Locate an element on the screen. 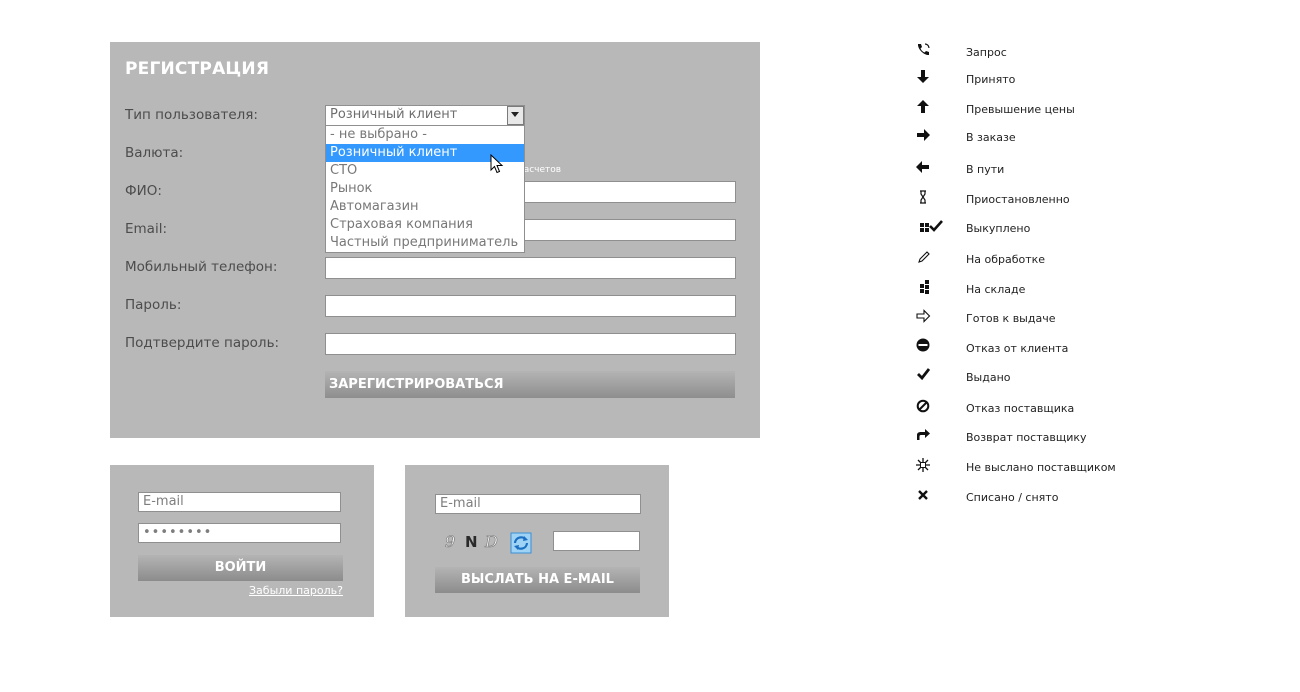 The height and width of the screenshot is (692, 1300). email-label: Email: is located at coordinates (146, 229).